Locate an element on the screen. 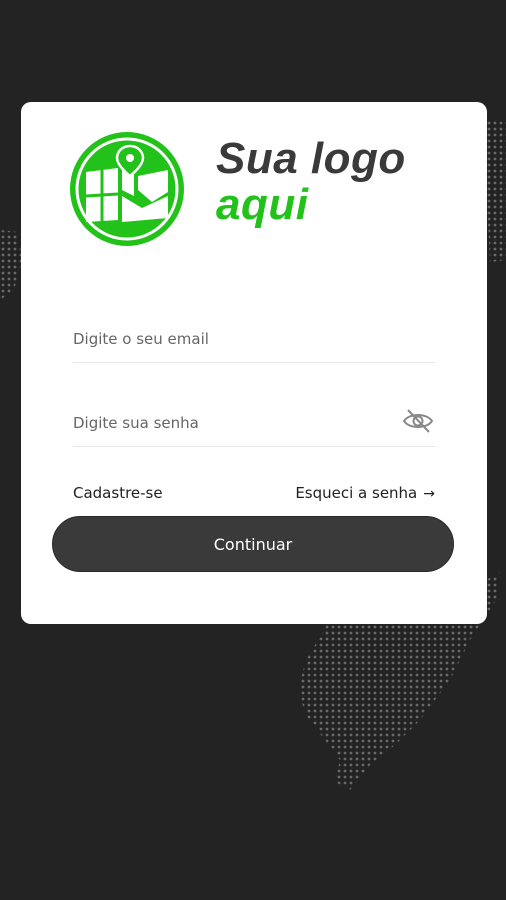 The image size is (506, 900). brand-logo: Sua logo aqui is located at coordinates (261, 189).